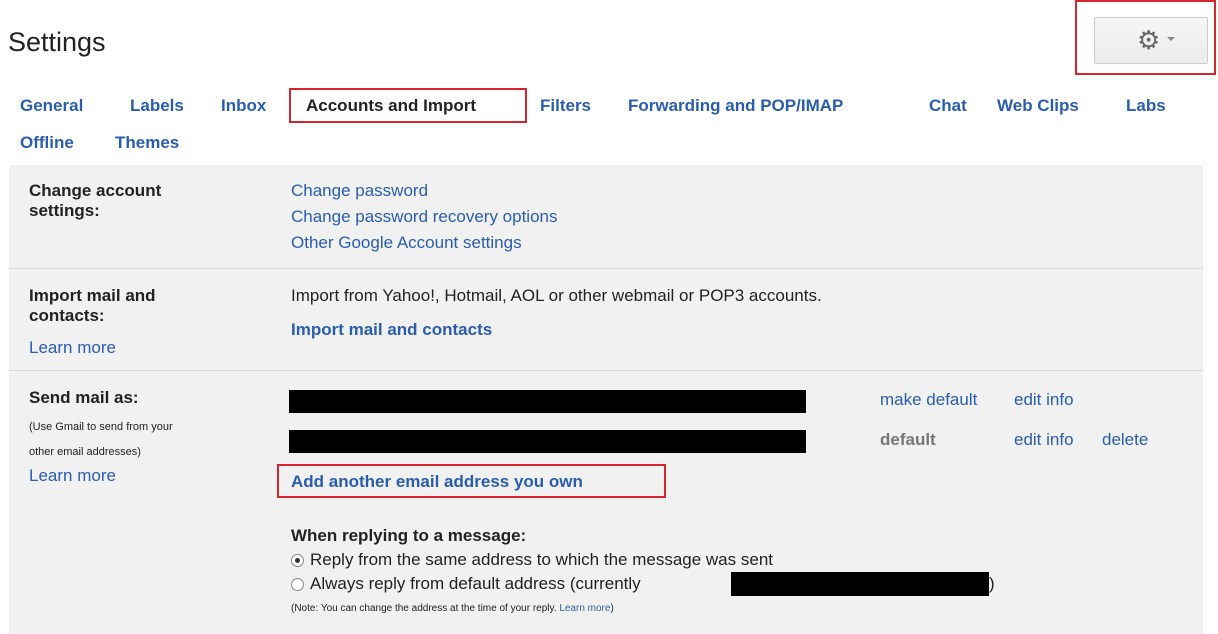 The image size is (1218, 634). I want to click on tab-labs: Labs, so click(1146, 106).